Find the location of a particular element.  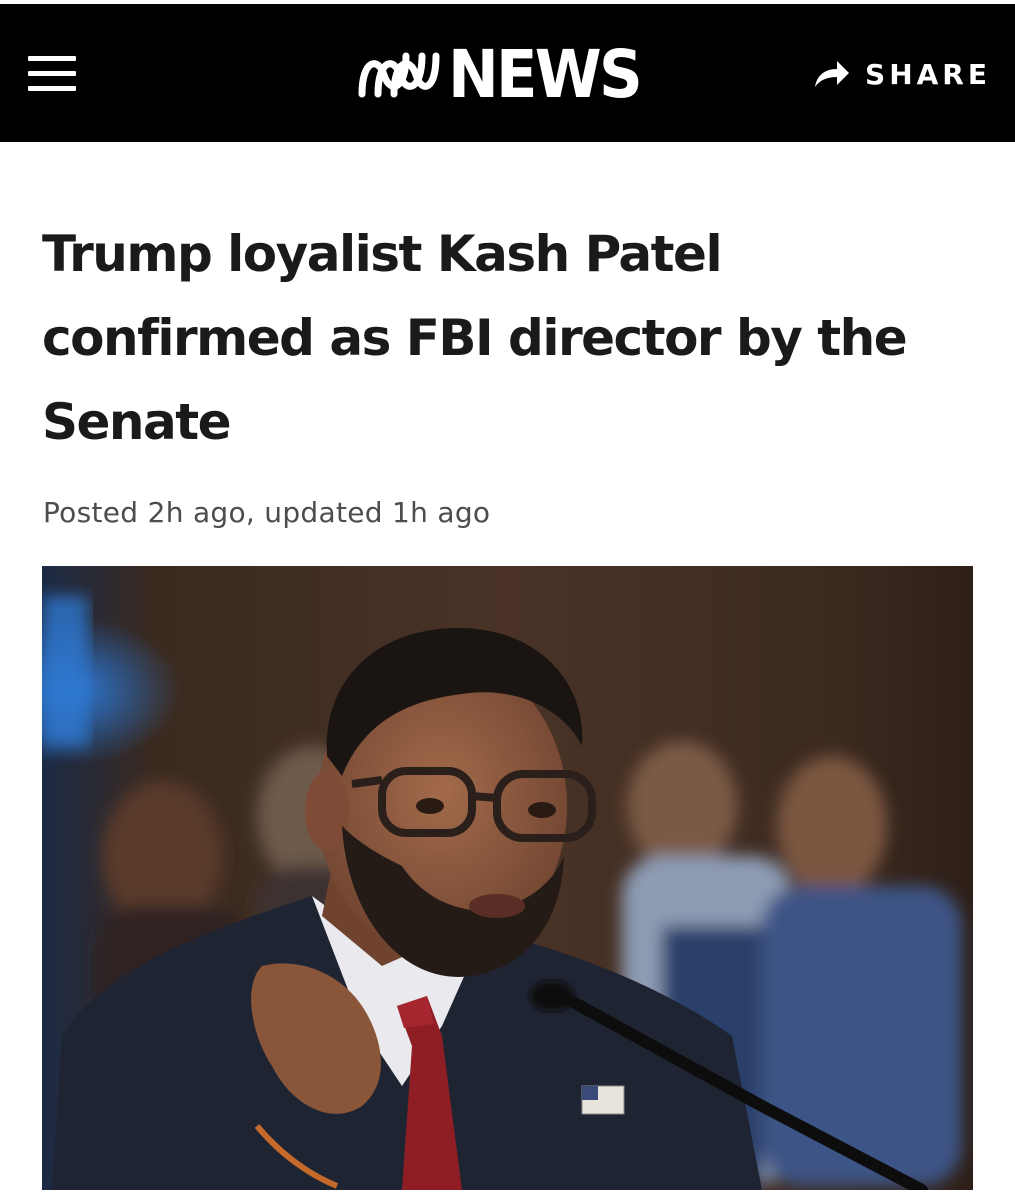

abc-lissajous-logo-icon is located at coordinates (399, 75).